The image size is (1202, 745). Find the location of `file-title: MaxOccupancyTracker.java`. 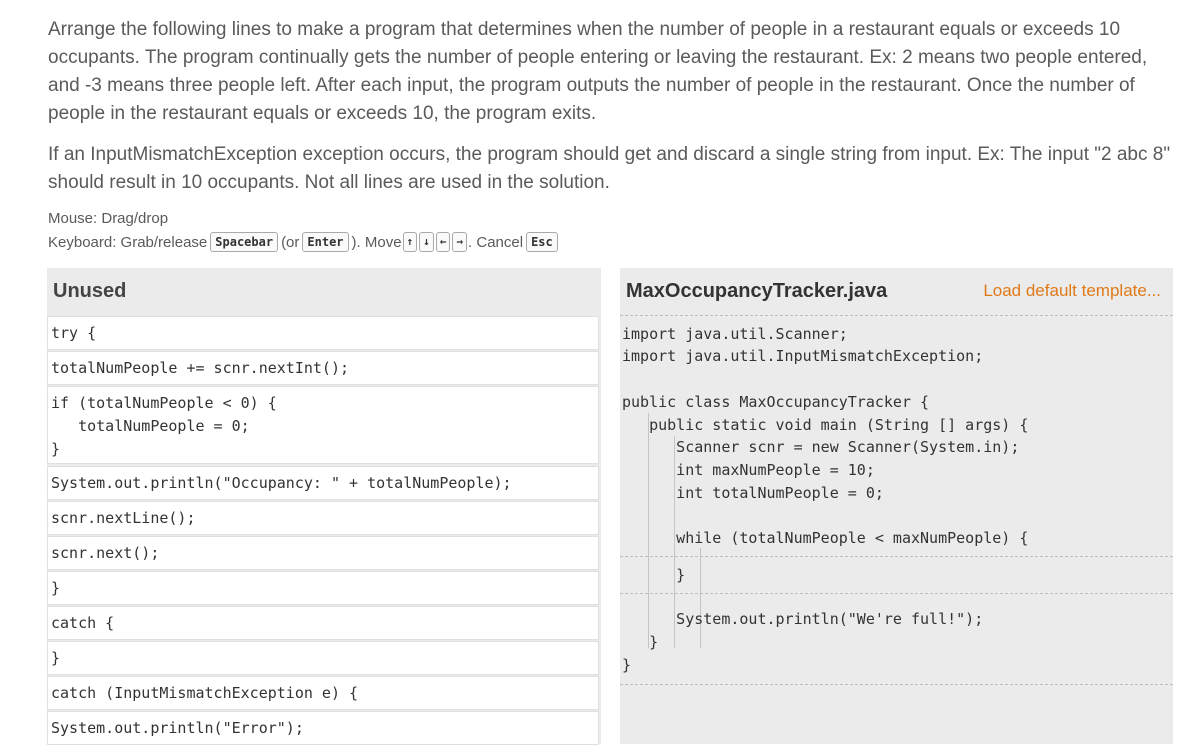

file-title: MaxOccupancyTracker.java is located at coordinates (757, 291).